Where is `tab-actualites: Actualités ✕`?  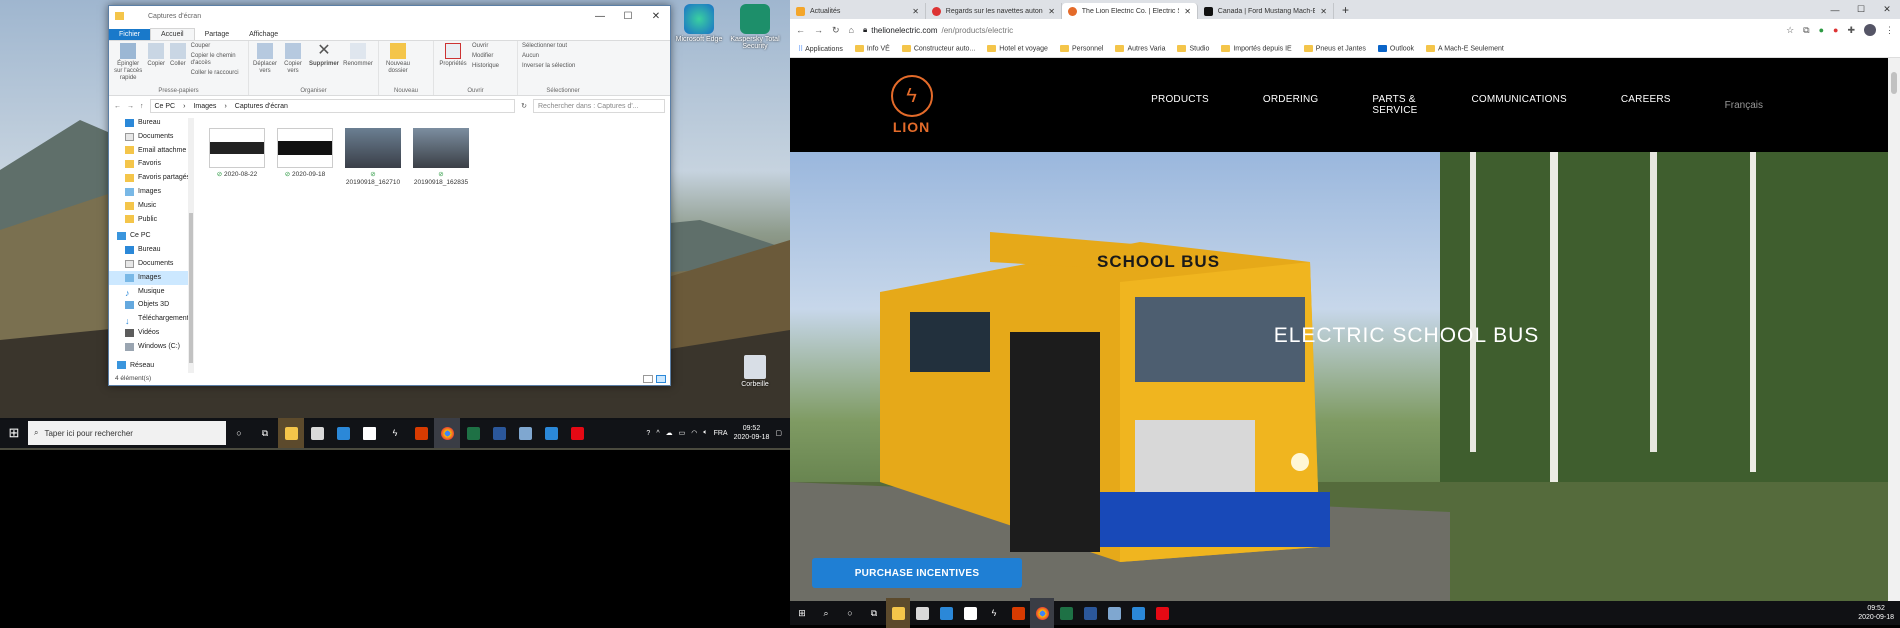 tab-actualites: Actualités ✕ is located at coordinates (858, 11).